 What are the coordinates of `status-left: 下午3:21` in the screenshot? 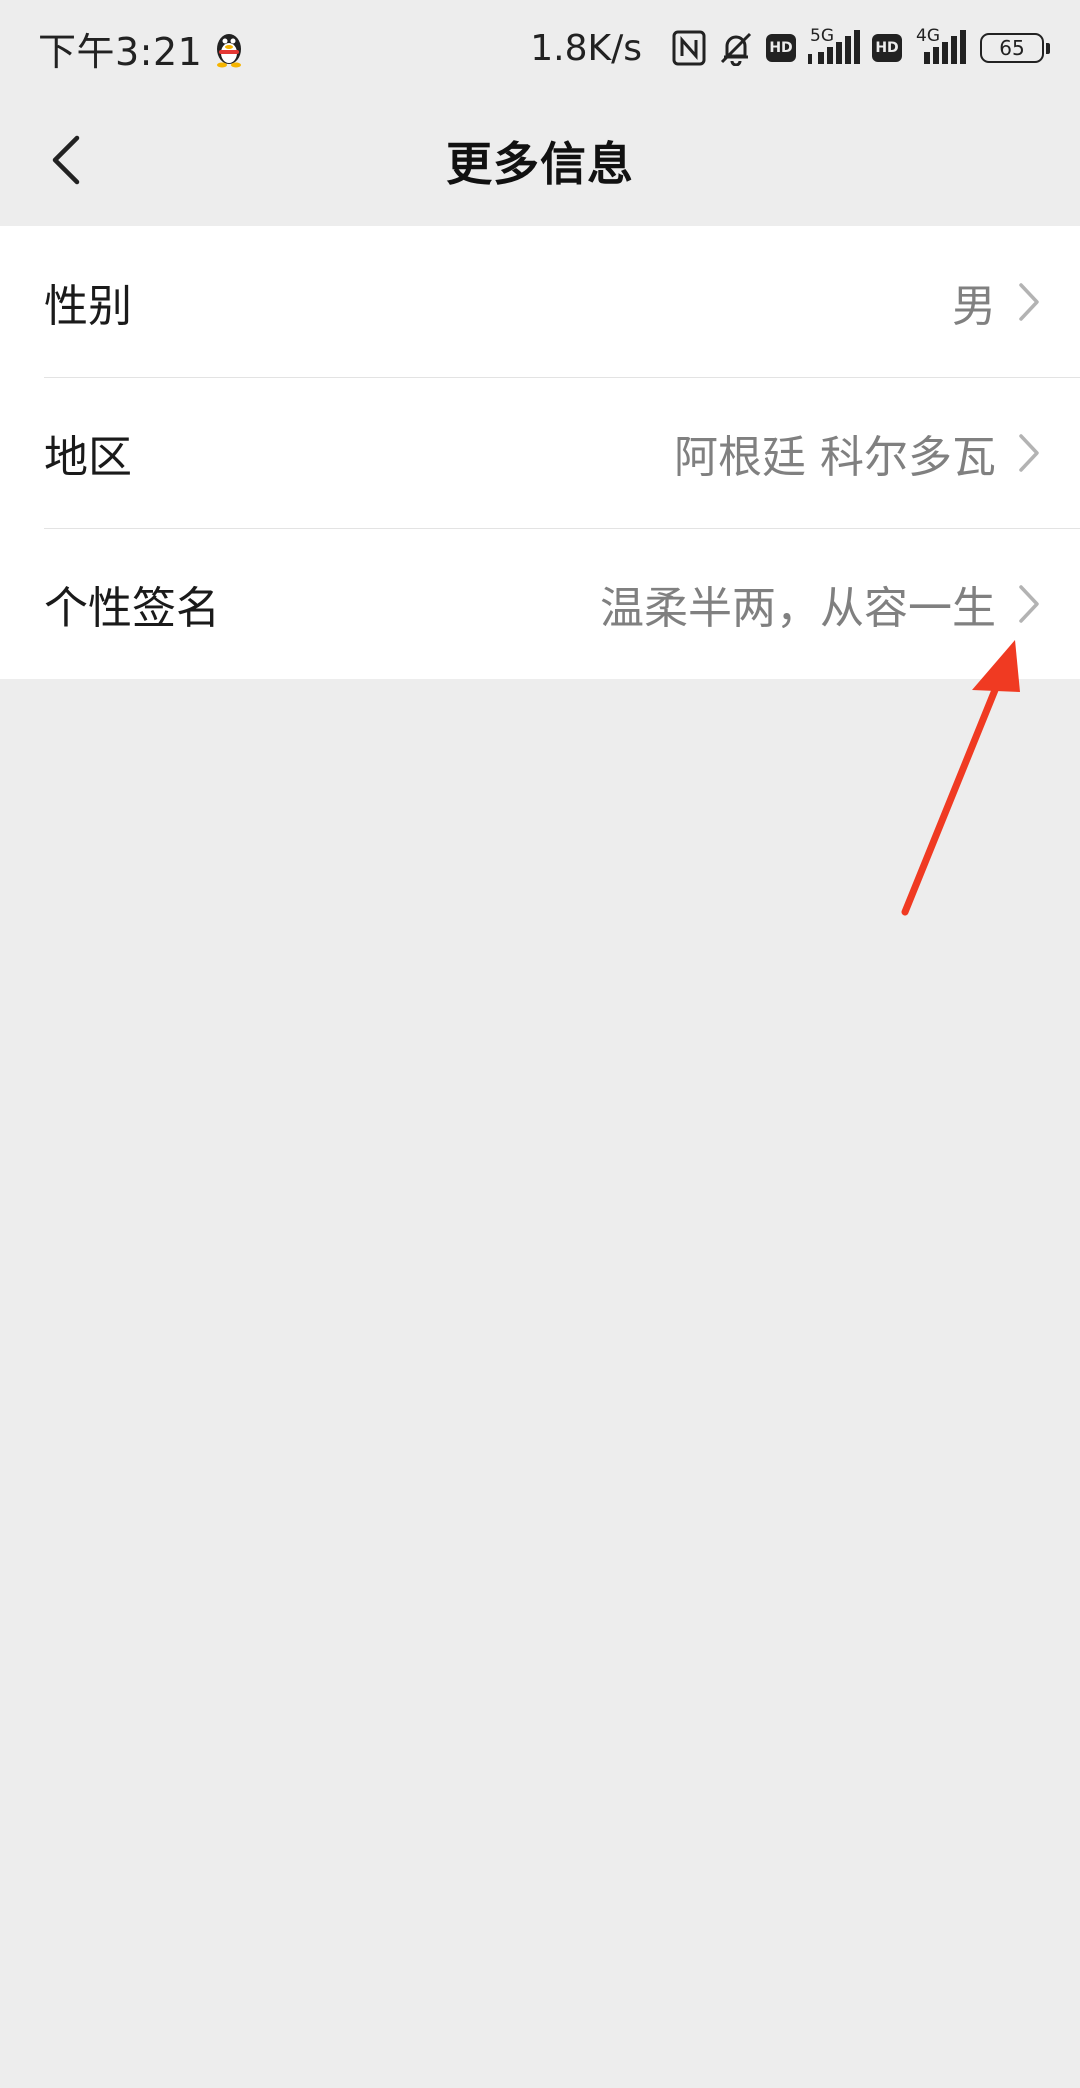 It's located at (142, 48).